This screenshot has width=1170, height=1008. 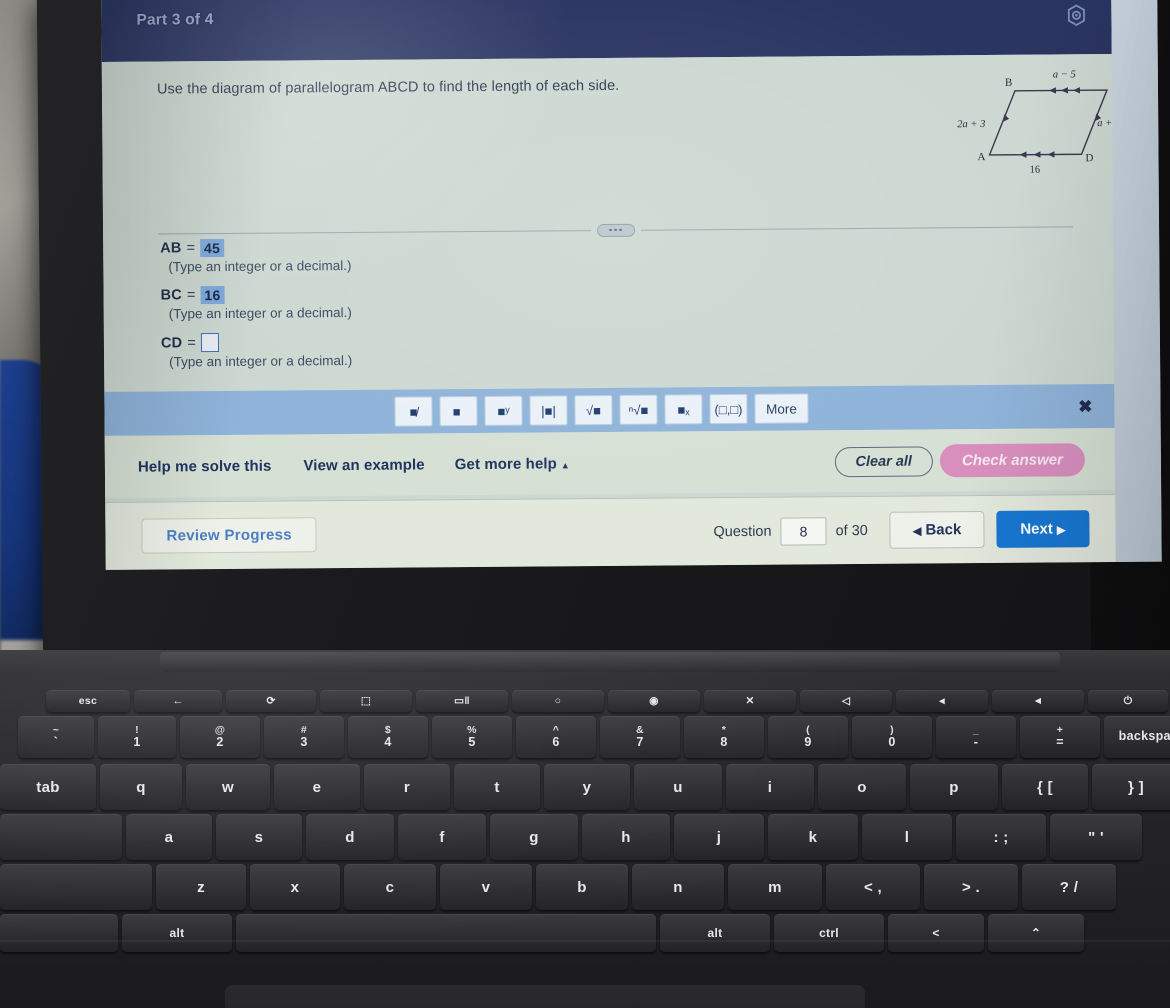 I want to click on key-5: % 5, so click(x=472, y=737).